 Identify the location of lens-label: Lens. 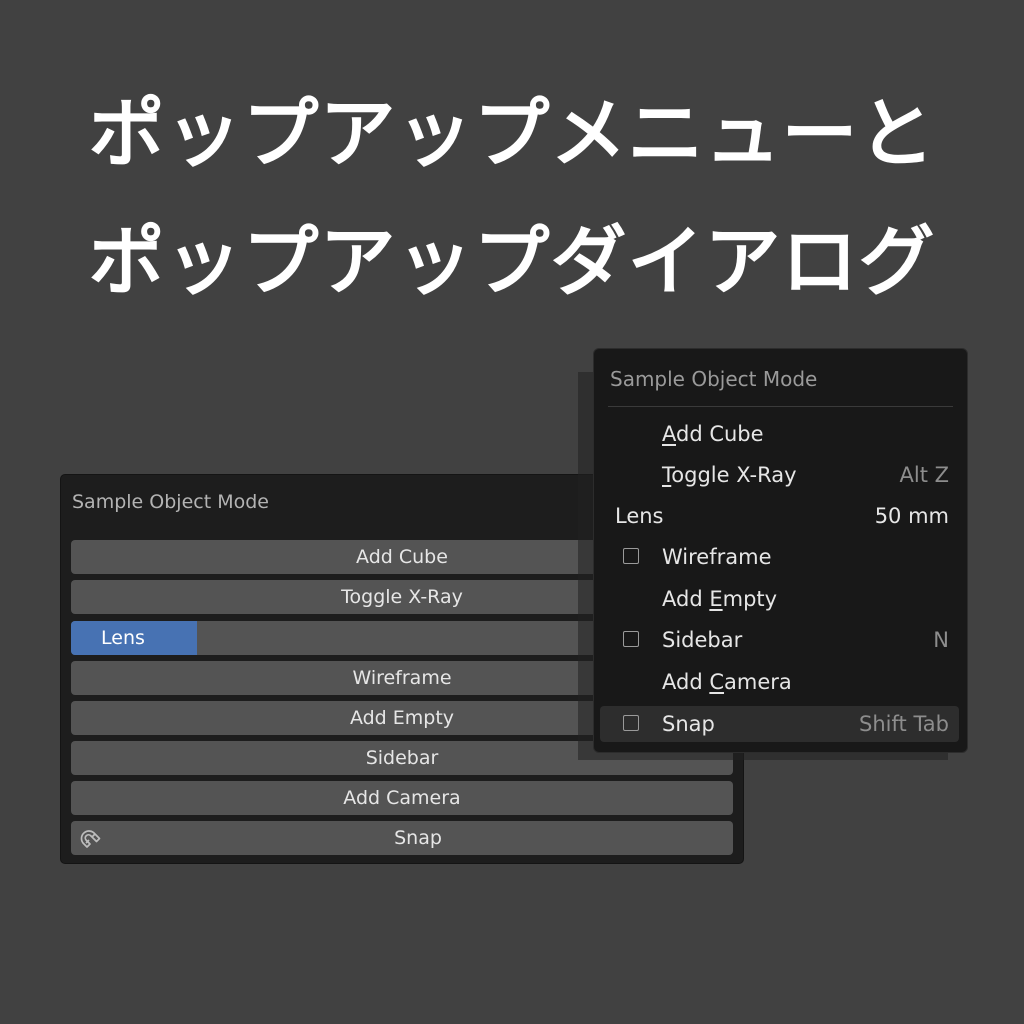
(639, 516).